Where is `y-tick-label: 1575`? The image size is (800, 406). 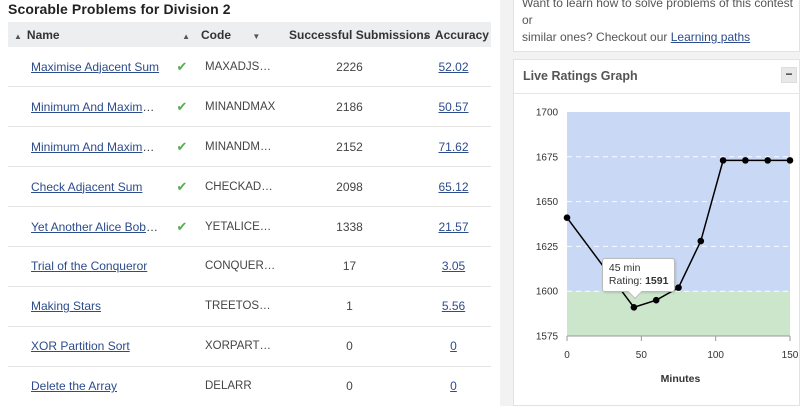
y-tick-label: 1575 is located at coordinates (547, 337).